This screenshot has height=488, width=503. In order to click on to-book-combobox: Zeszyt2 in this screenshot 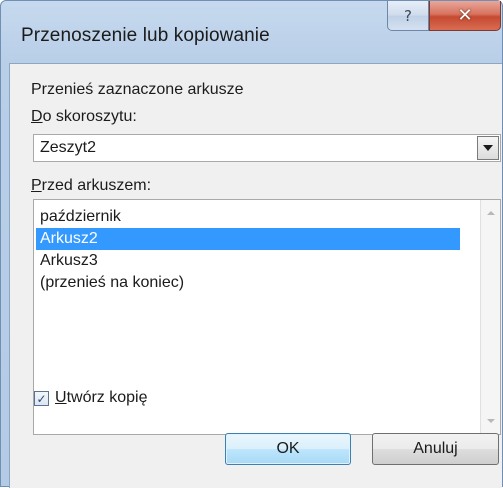, I will do `click(267, 148)`.